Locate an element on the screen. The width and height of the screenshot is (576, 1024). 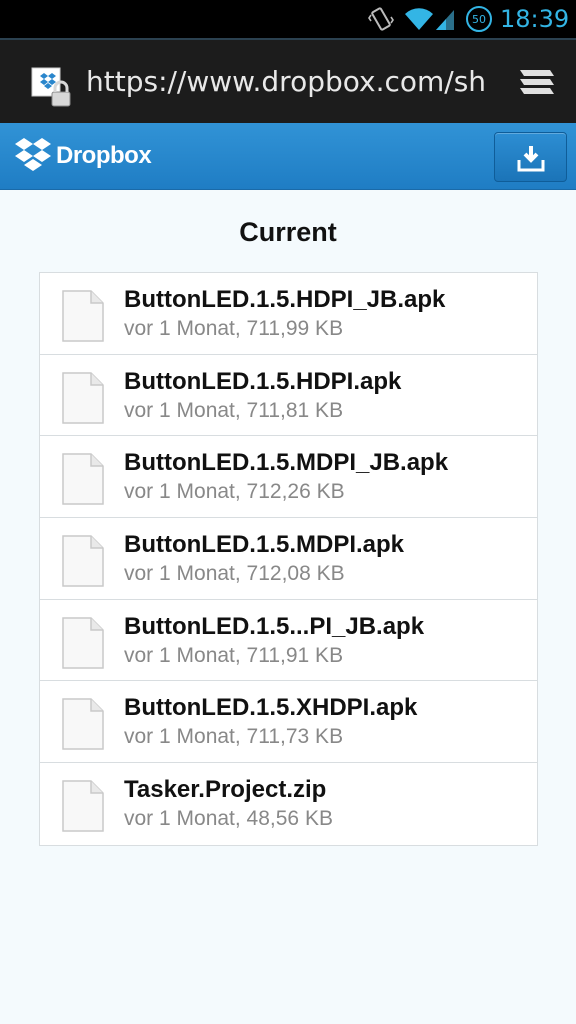
wifi-icon is located at coordinates (419, 19).